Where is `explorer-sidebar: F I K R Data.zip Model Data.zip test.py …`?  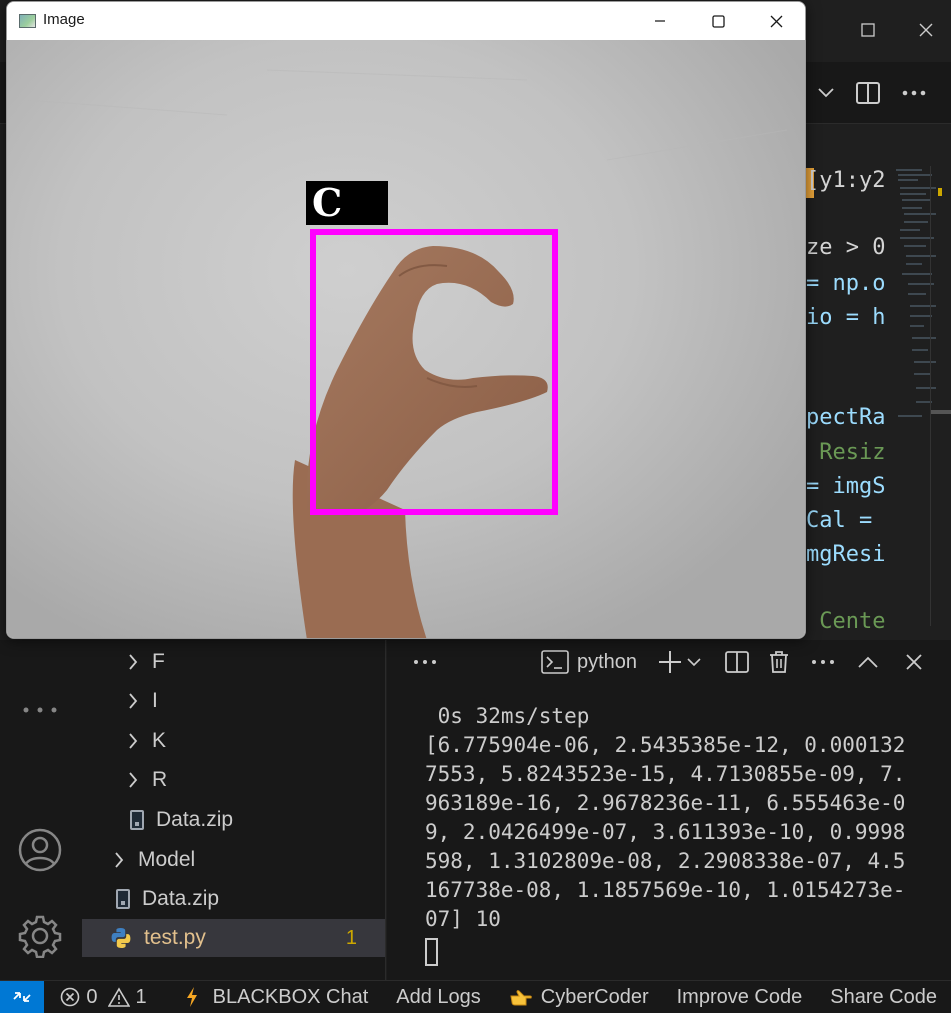 explorer-sidebar: F I K R Data.zip Model Data.zip test.py … is located at coordinates (234, 810).